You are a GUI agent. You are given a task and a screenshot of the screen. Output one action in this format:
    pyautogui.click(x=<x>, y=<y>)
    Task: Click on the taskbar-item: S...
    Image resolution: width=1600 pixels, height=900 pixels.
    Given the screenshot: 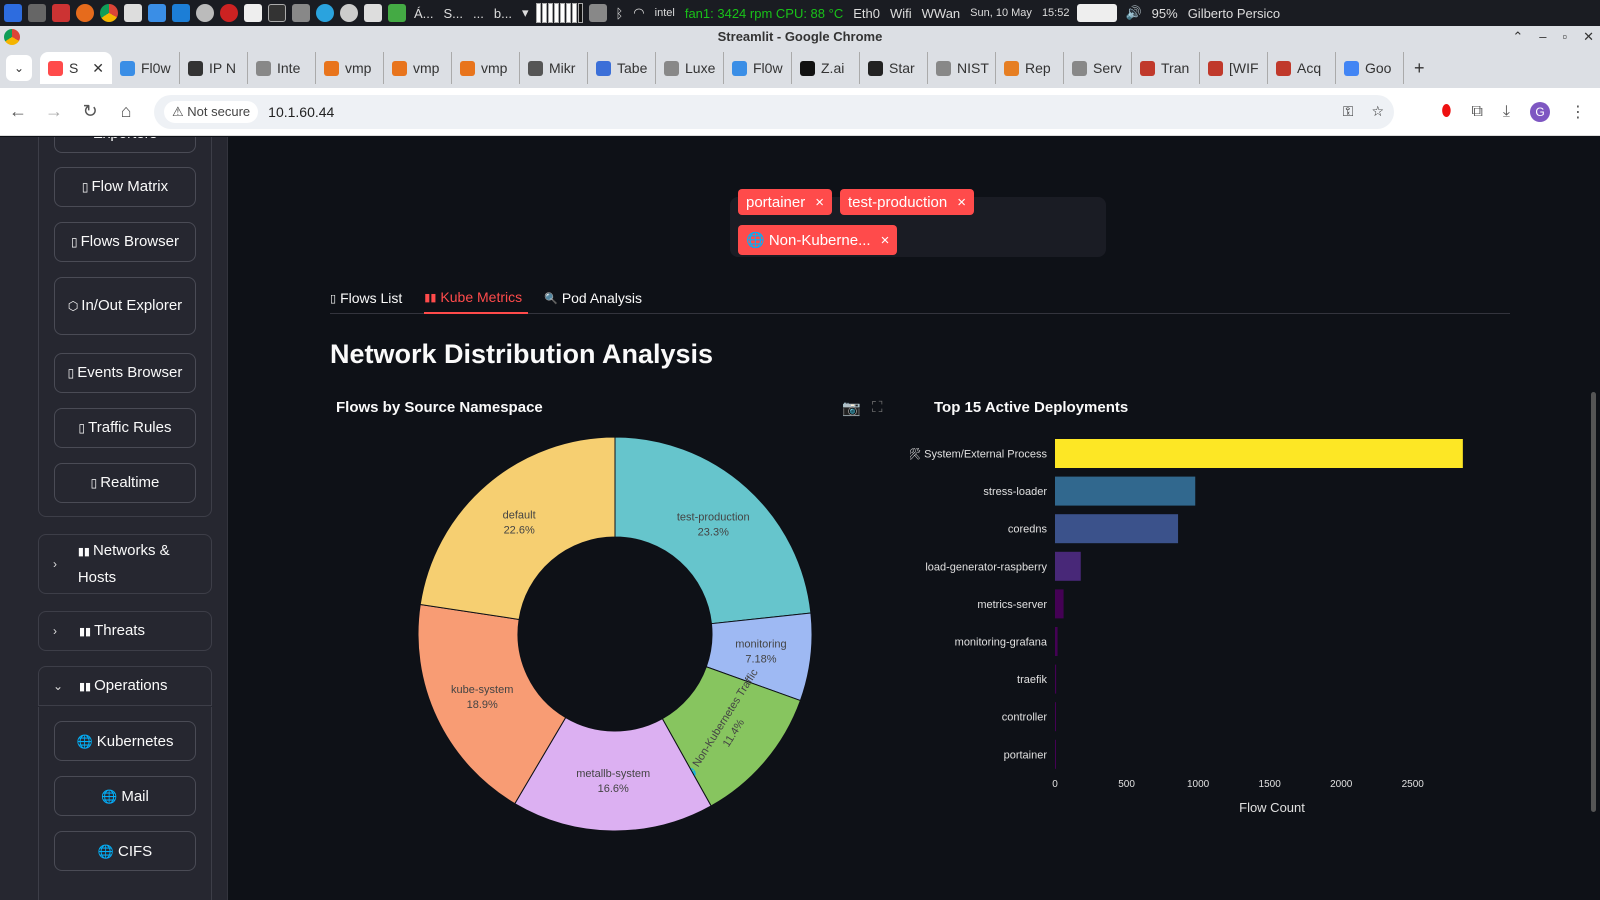 What is the action you would take?
    pyautogui.click(x=454, y=13)
    